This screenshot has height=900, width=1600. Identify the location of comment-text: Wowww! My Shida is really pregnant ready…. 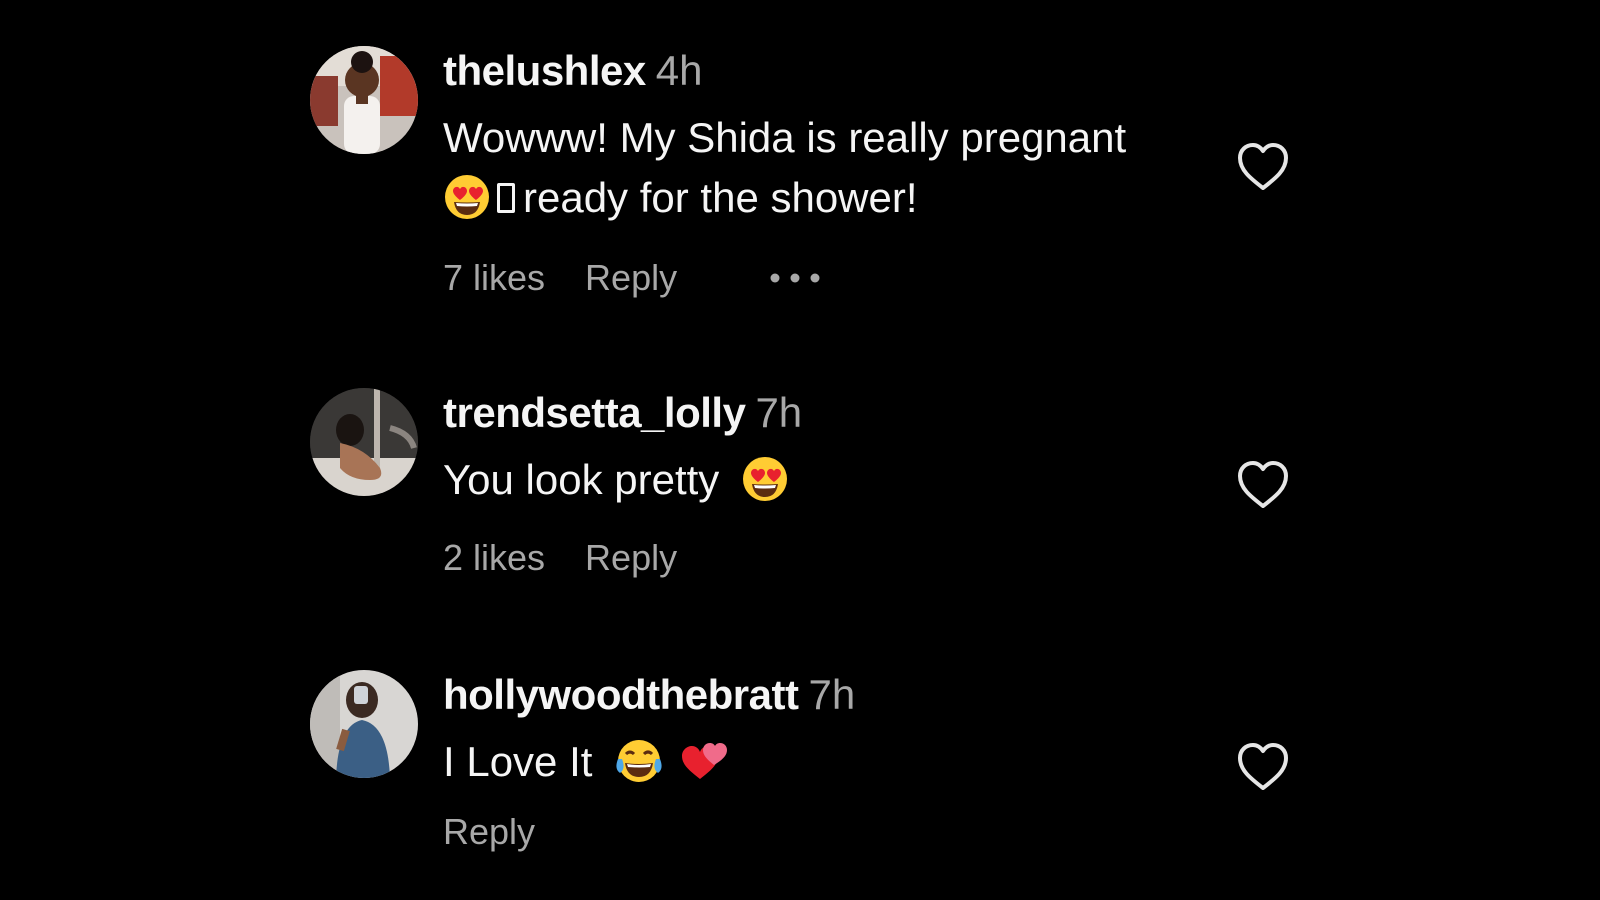
(828, 168).